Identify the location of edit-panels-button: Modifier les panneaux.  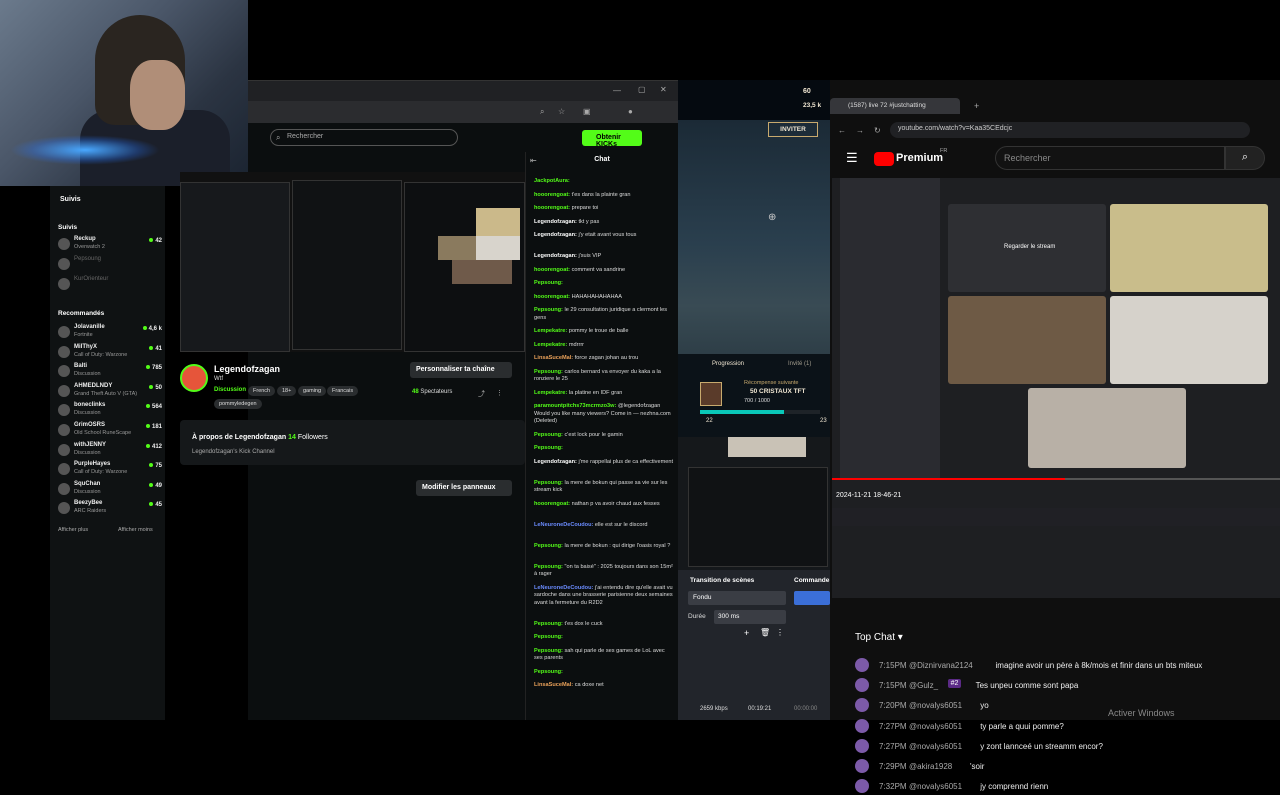
(464, 488).